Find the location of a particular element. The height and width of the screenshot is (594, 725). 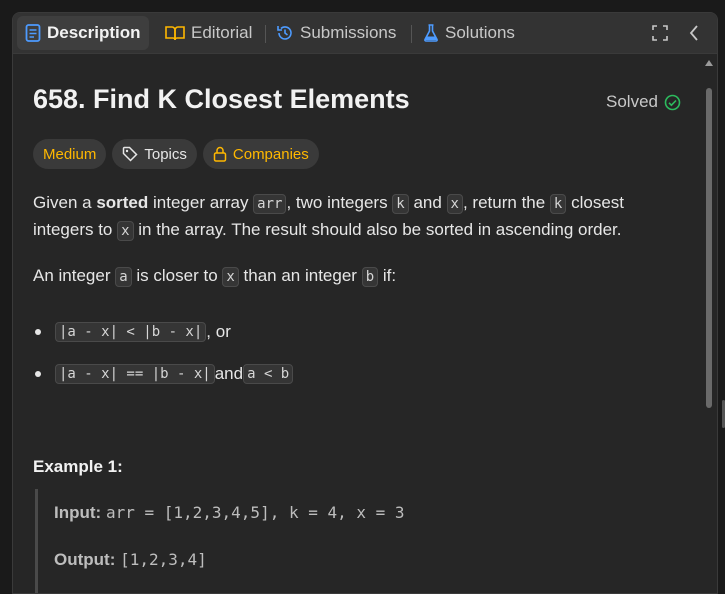

inline-code: |a - x| < |b - x| is located at coordinates (131, 332).